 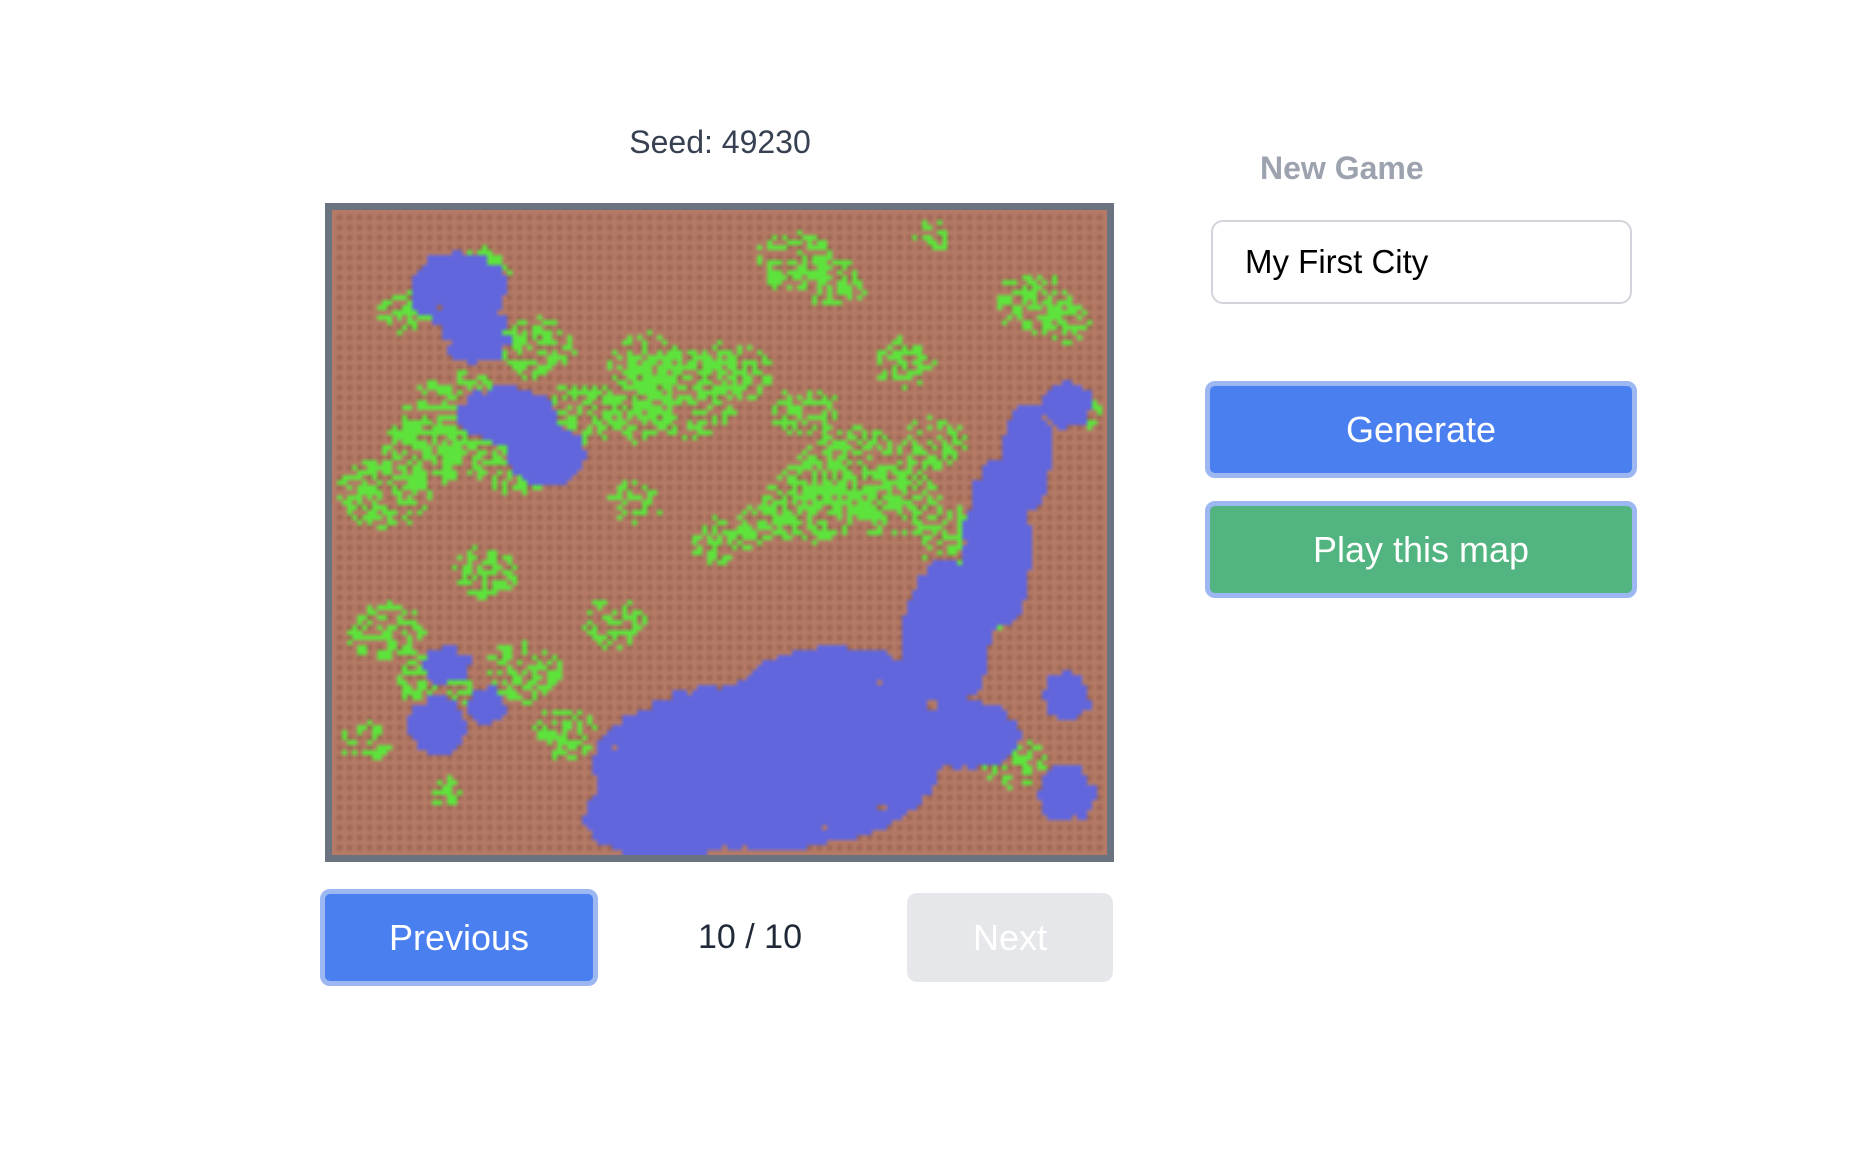 What do you see at coordinates (459, 937) in the screenshot?
I see `previous-button: Previous` at bounding box center [459, 937].